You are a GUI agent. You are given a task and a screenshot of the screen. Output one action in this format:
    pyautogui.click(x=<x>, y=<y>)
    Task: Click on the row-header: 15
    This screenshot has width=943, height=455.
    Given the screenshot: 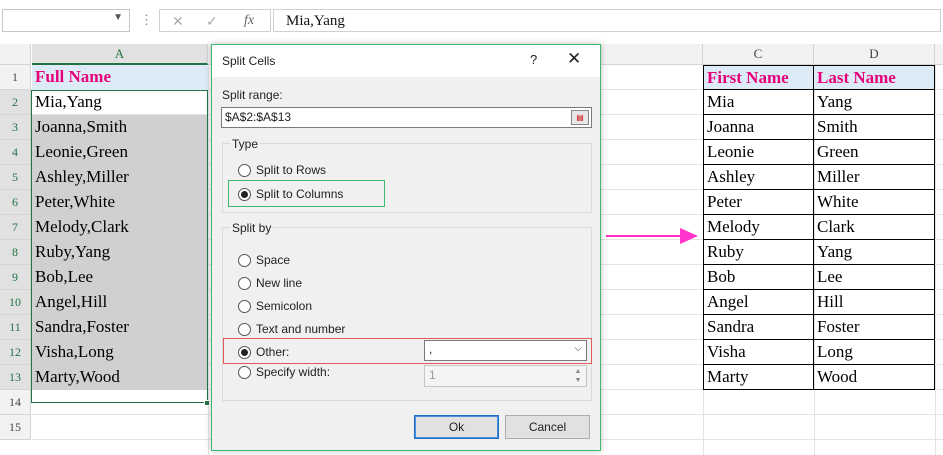 What is the action you would take?
    pyautogui.click(x=15, y=427)
    